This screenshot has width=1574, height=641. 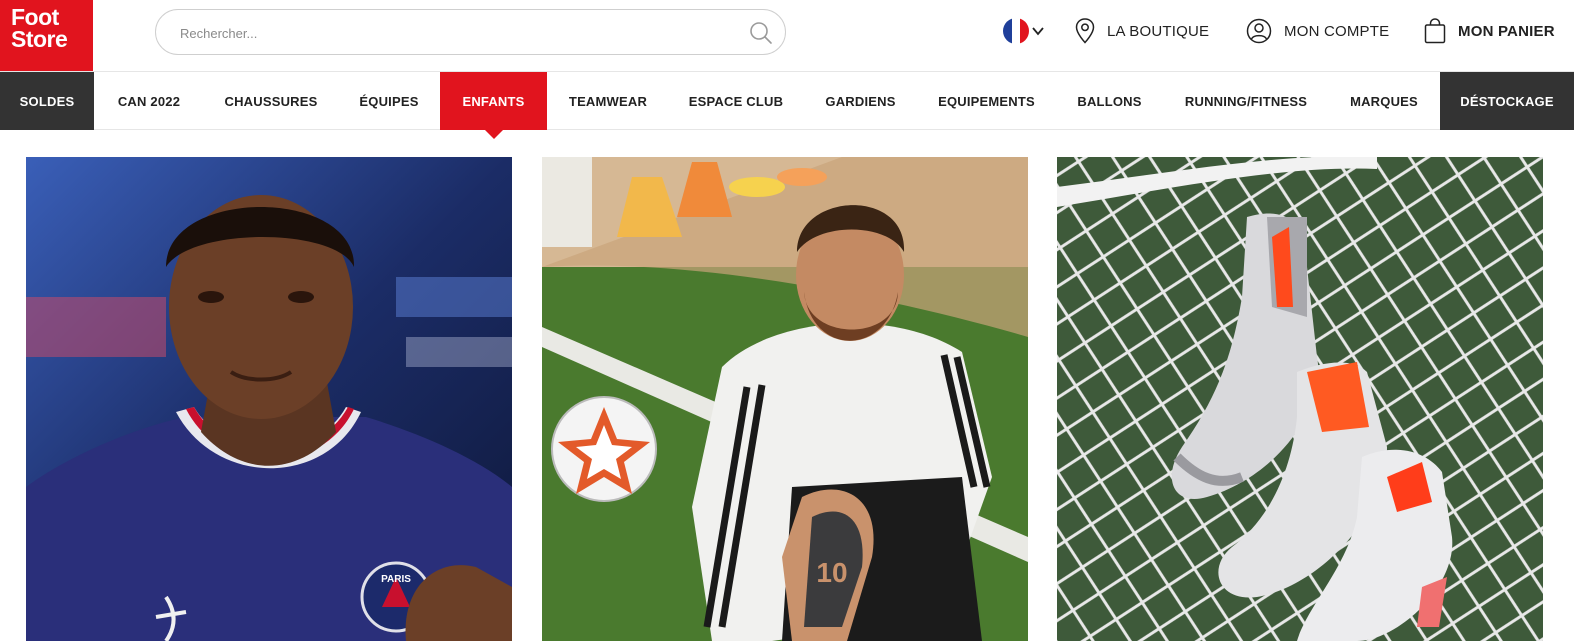 I want to click on map-pin-icon, so click(x=1085, y=31).